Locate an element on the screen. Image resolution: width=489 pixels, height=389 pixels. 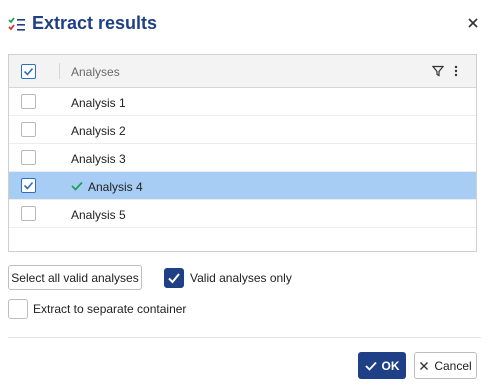
filter-icon is located at coordinates (438, 71).